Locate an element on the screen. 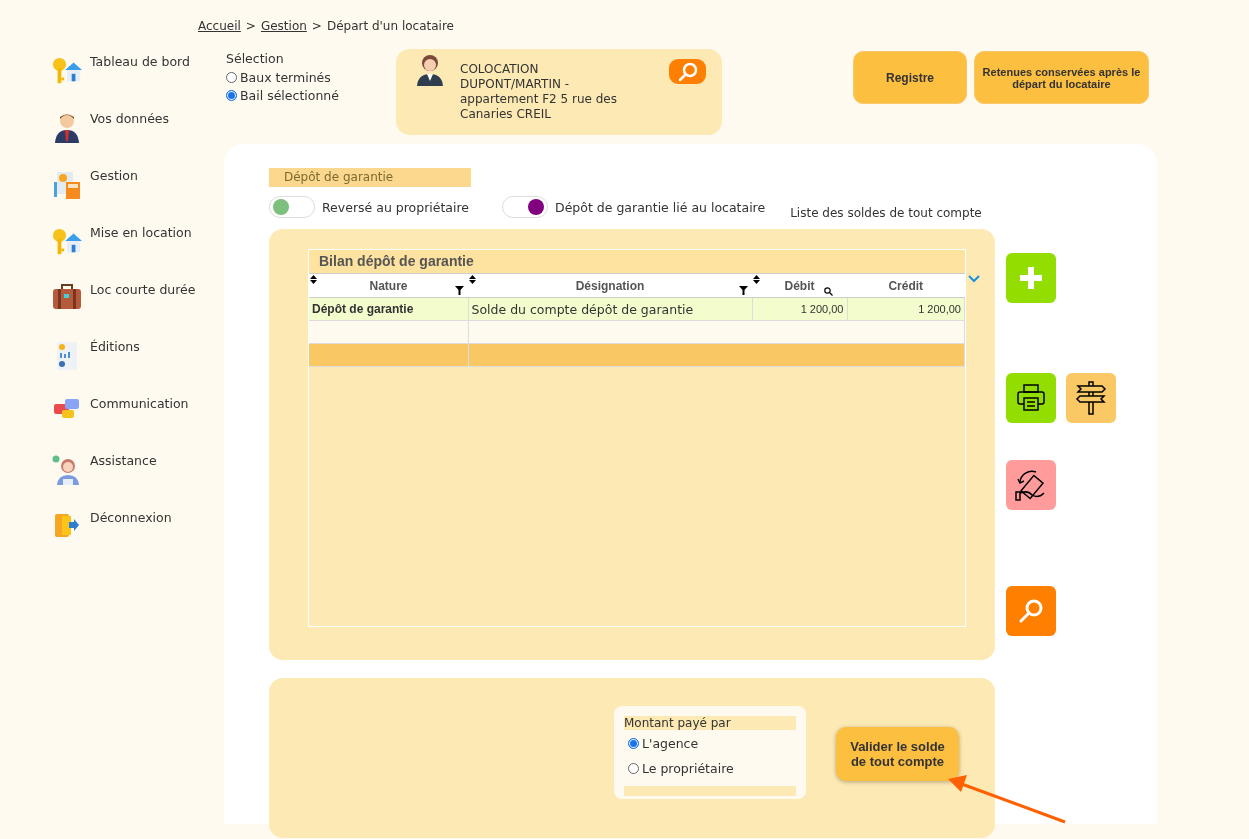  column-header: Crédit is located at coordinates (906, 285).